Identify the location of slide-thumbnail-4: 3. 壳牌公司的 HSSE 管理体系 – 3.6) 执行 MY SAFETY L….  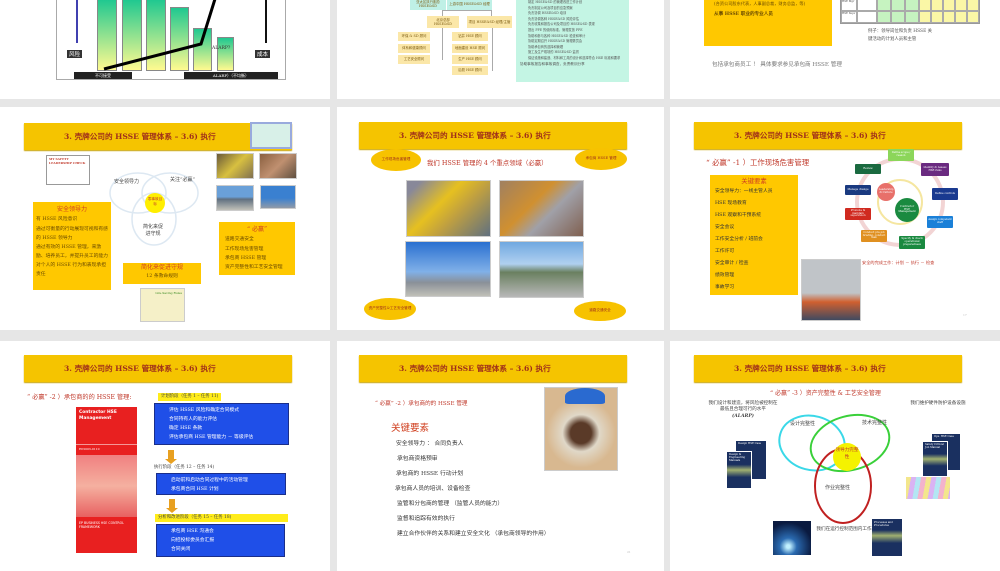
(165, 218).